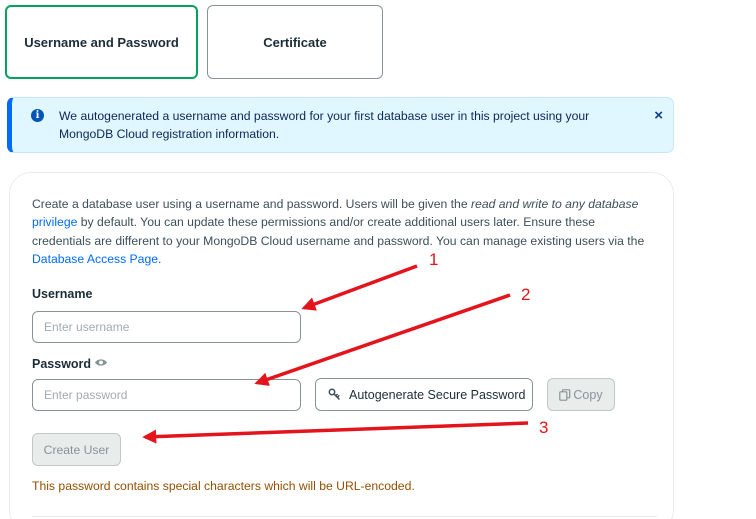 This screenshot has height=519, width=756. I want to click on password-label: Password, so click(62, 364).